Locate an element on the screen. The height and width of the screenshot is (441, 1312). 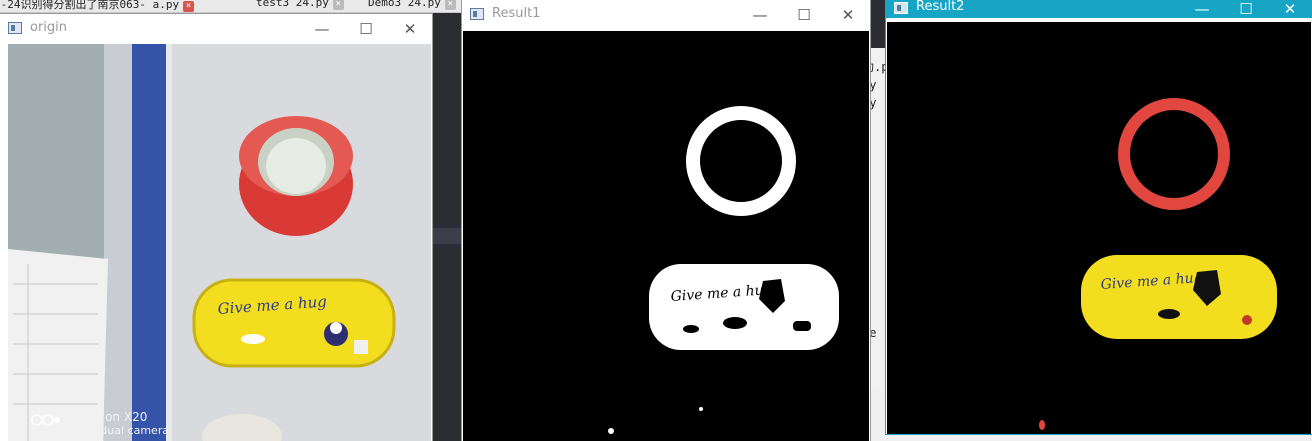
editor-tab: test3 24.py × is located at coordinates (300, 6).